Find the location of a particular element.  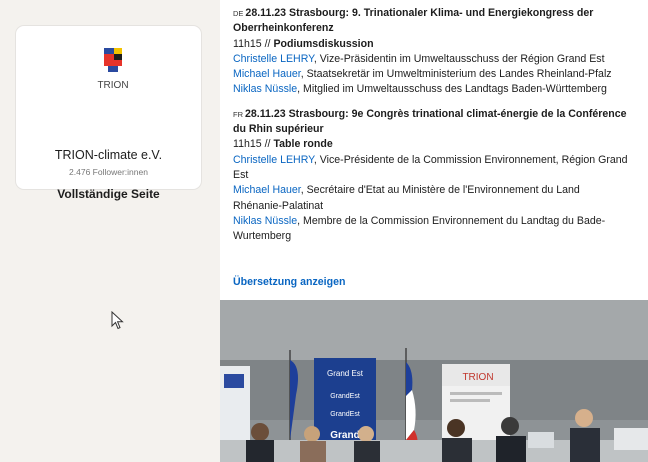

session-type: Podiumsdiskussion is located at coordinates (323, 43).